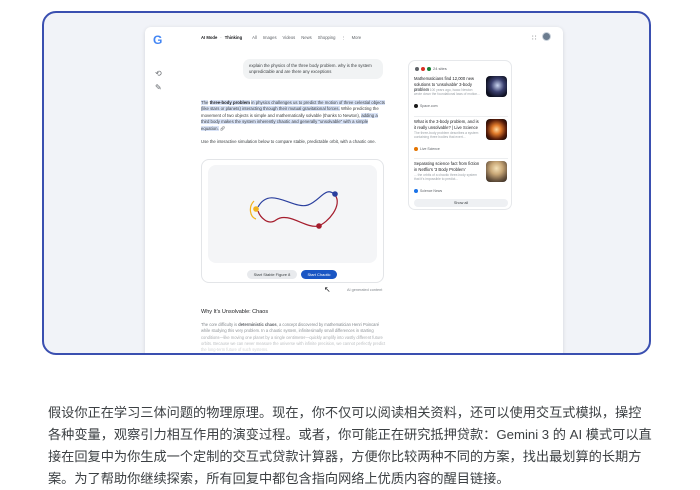  I want to click on simulation-card: Start Stable Figure 8 Start Chaotic, so click(292, 221).